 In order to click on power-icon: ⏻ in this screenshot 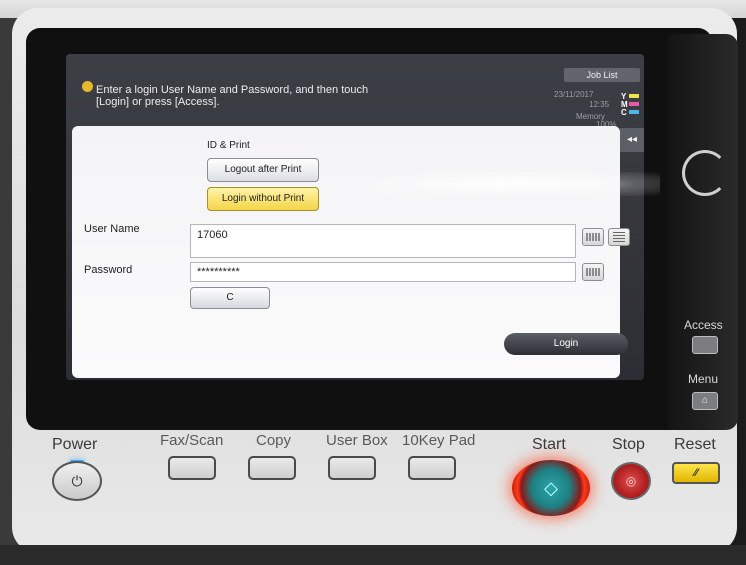, I will do `click(77, 480)`.